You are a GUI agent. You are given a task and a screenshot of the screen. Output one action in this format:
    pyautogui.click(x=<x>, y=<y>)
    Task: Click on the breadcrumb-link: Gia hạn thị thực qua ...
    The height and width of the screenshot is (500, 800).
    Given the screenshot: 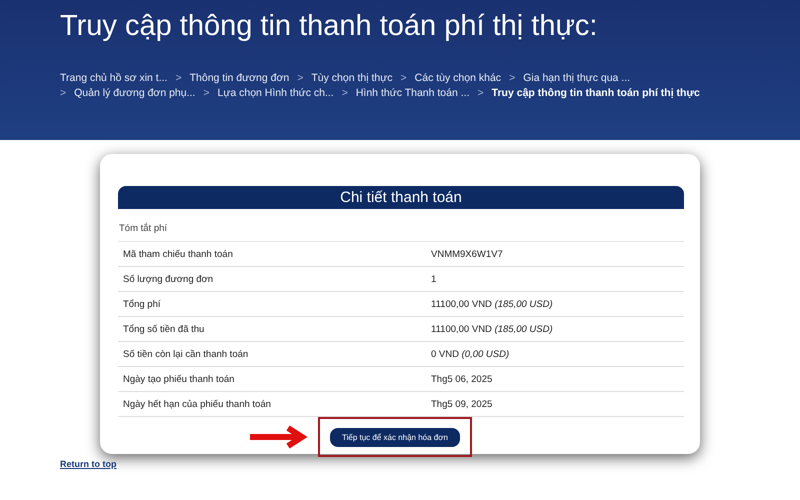 What is the action you would take?
    pyautogui.click(x=576, y=78)
    